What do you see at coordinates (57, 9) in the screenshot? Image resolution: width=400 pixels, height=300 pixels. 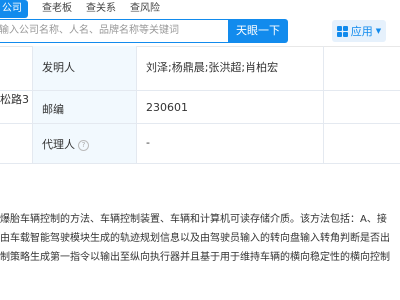 I see `tab-boss: 查老板` at bounding box center [57, 9].